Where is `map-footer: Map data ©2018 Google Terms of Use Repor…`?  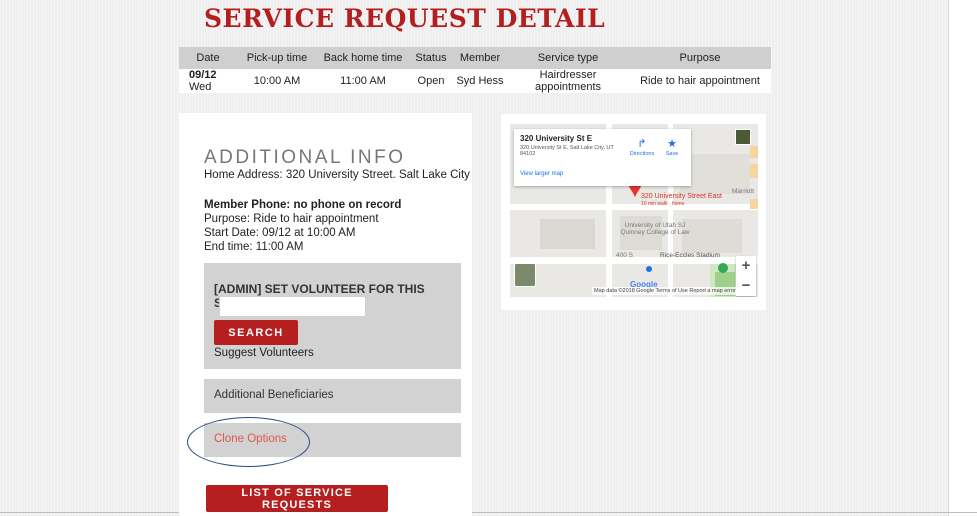 map-footer: Map data ©2018 Google Terms of Use Repor… is located at coordinates (665, 291).